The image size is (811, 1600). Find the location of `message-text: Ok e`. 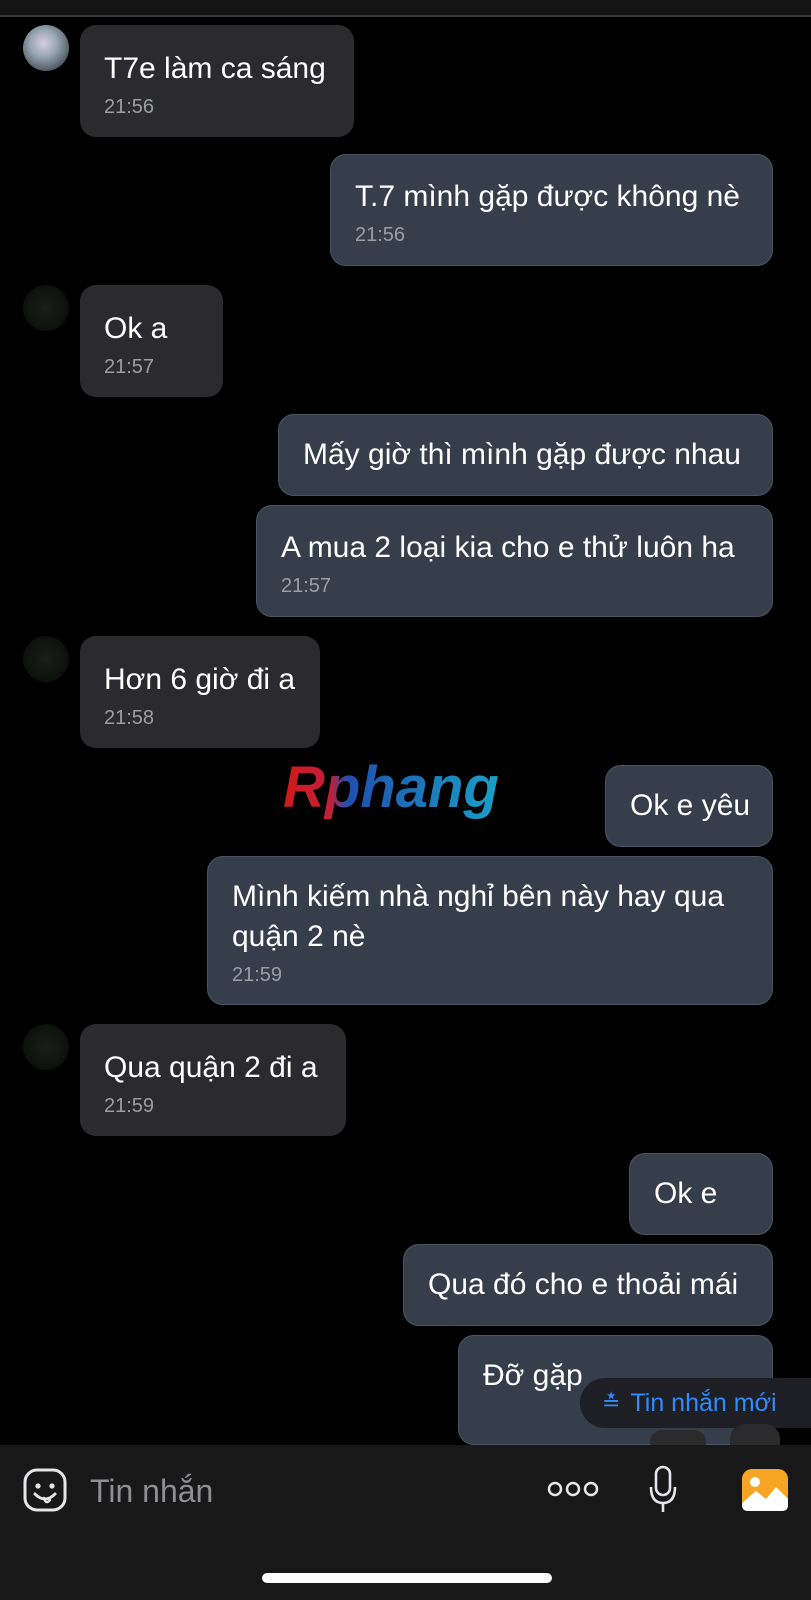

message-text: Ok e is located at coordinates (686, 1193).